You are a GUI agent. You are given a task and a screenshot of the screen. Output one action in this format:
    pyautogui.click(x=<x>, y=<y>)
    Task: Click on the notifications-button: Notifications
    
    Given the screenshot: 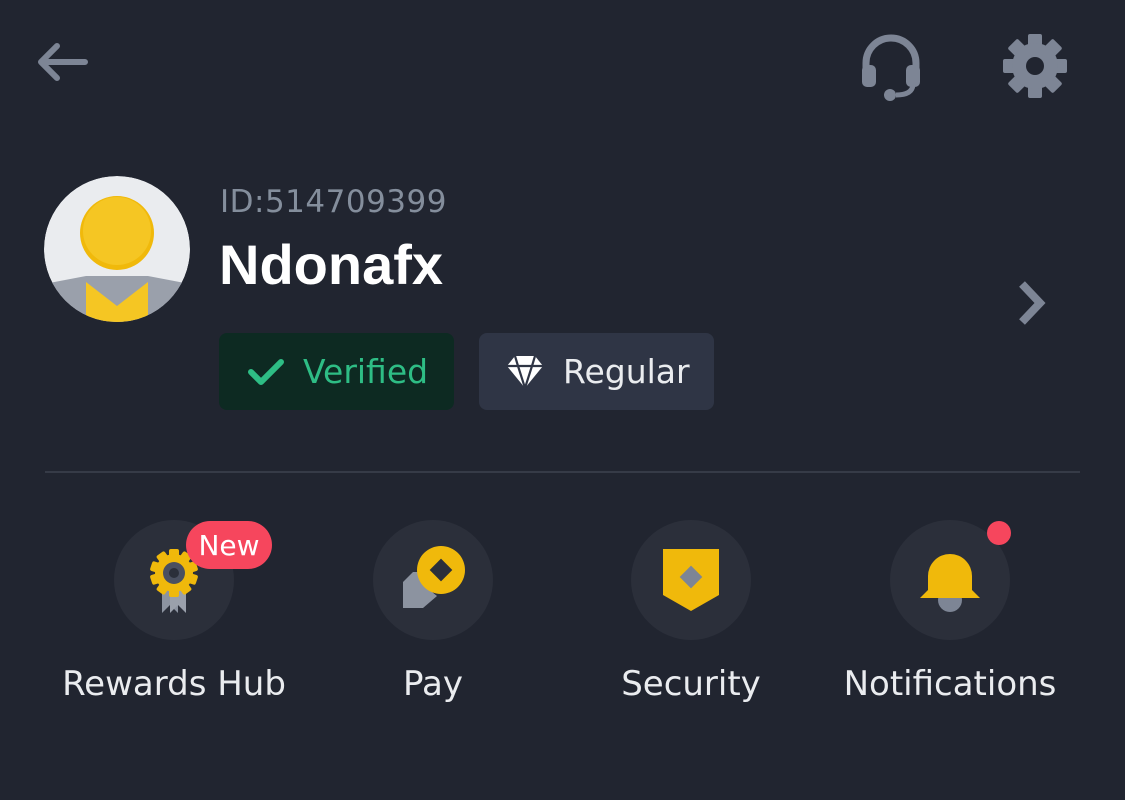 What is the action you would take?
    pyautogui.click(x=950, y=612)
    